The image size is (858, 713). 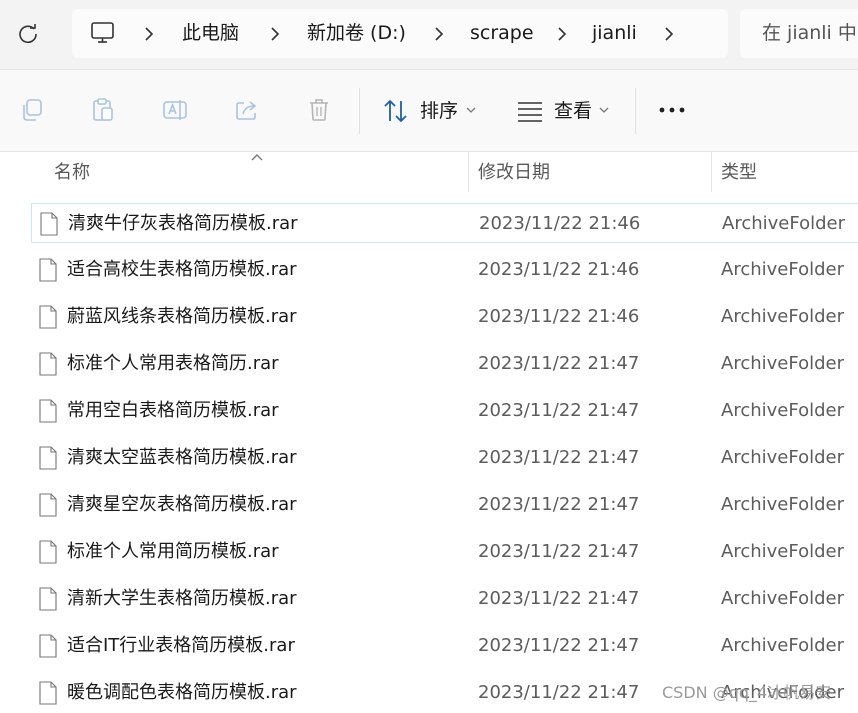 I want to click on sort-ascending-icon, so click(x=257, y=157).